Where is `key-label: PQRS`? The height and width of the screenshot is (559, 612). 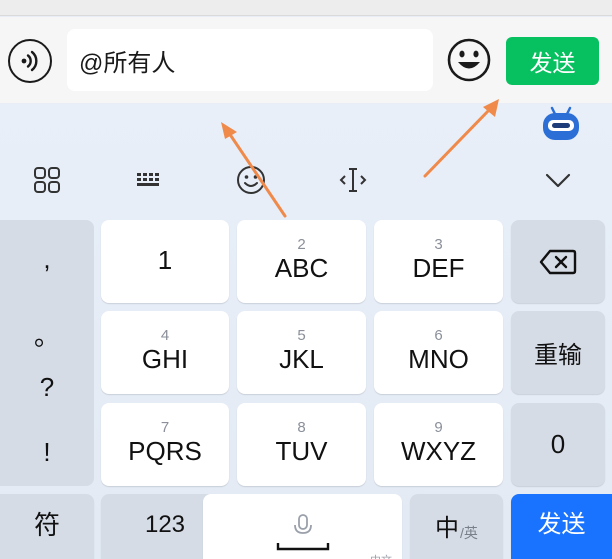 key-label: PQRS is located at coordinates (165, 450).